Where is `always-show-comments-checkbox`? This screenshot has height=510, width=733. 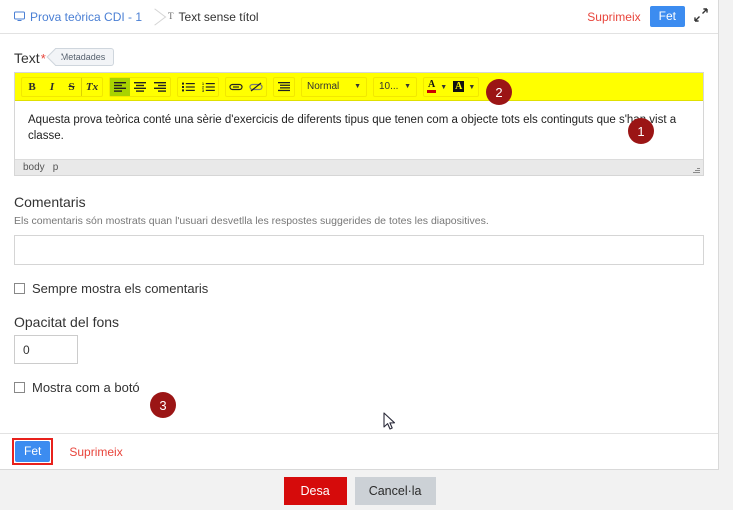 always-show-comments-checkbox is located at coordinates (19, 288).